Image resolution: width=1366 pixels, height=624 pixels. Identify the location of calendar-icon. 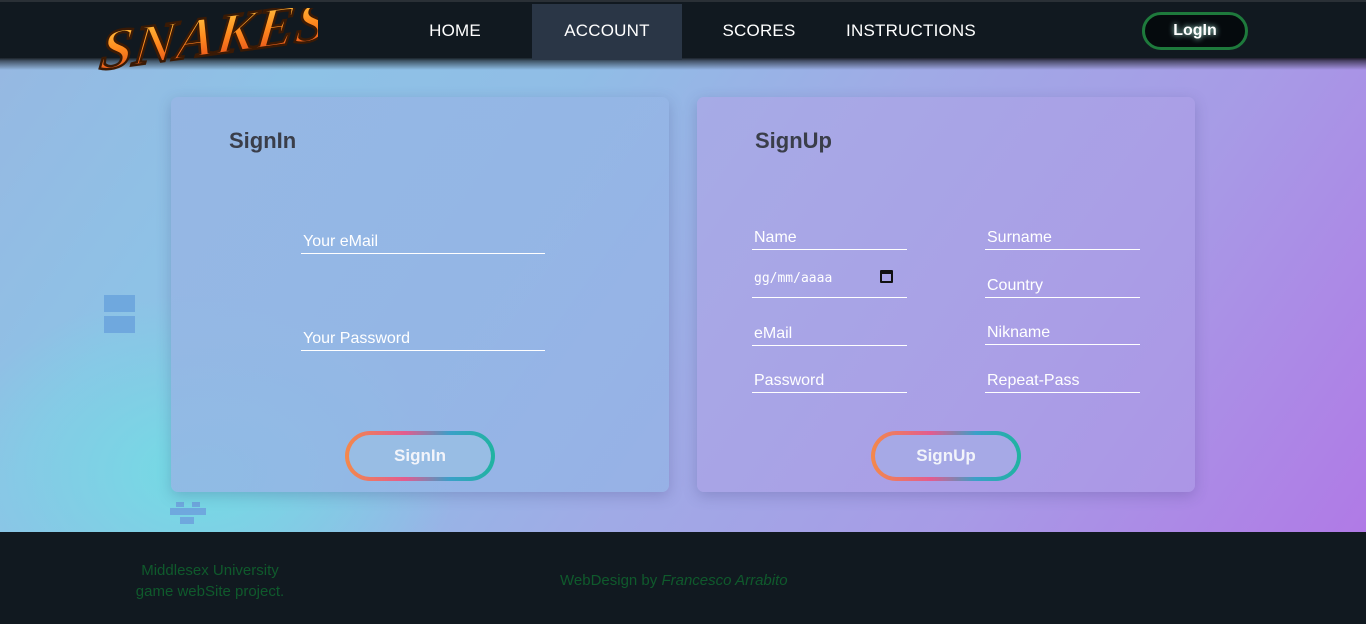
(886, 276).